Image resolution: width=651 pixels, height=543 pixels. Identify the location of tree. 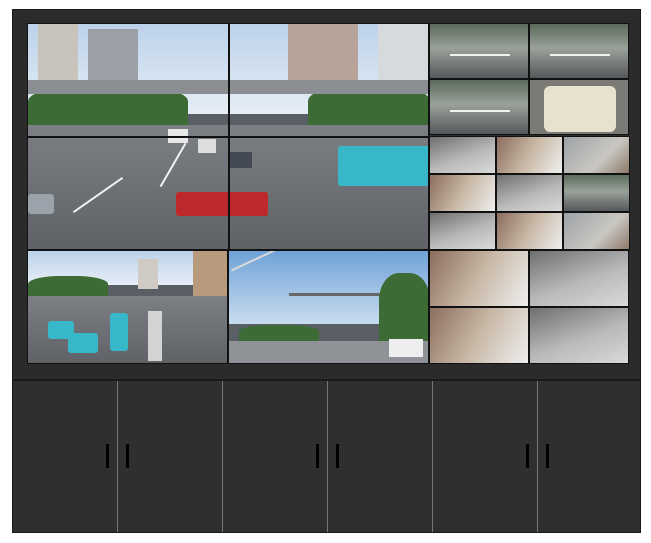
(403, 307).